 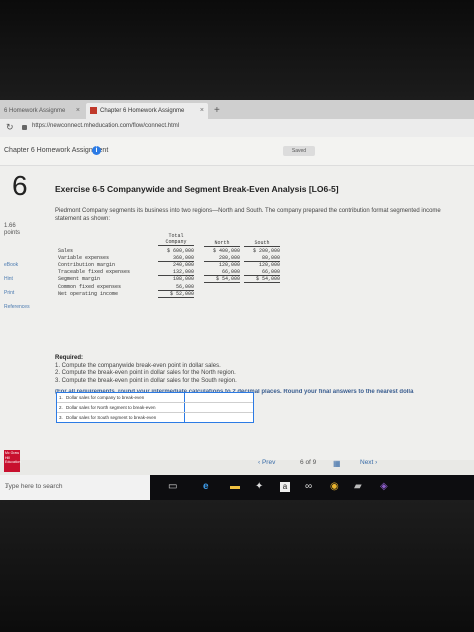 What do you see at coordinates (285, 487) in the screenshot?
I see `amazon-icon: a` at bounding box center [285, 487].